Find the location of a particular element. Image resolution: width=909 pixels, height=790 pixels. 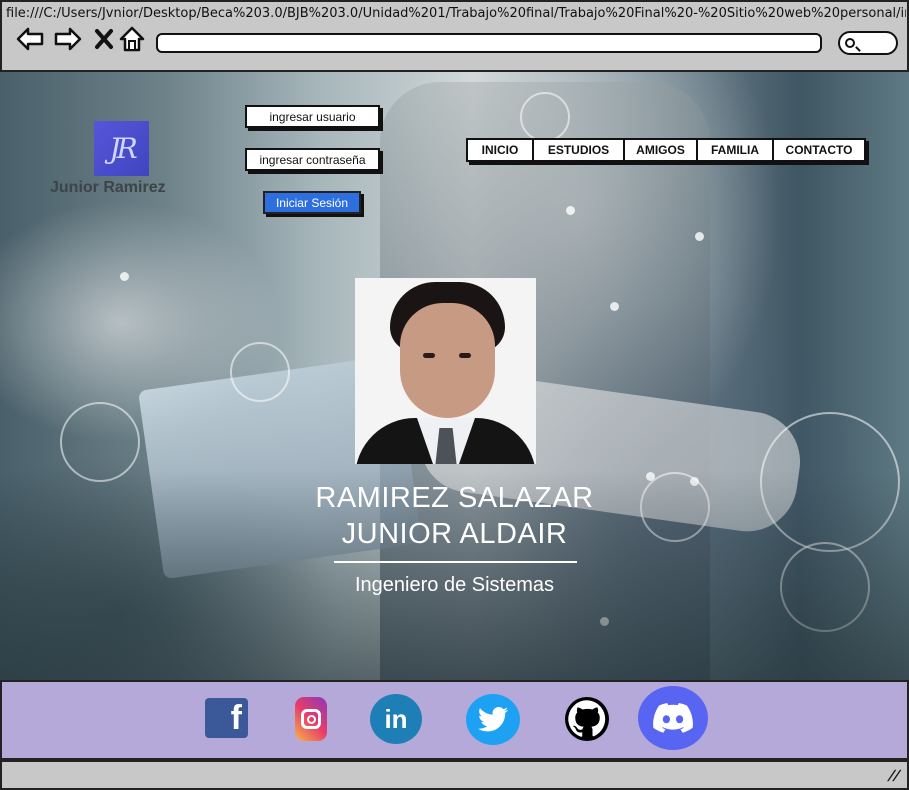

login-button: Iniciar Sesión is located at coordinates (312, 202).